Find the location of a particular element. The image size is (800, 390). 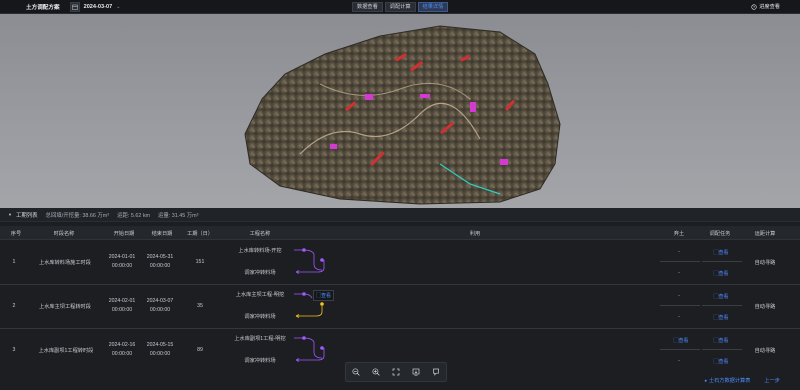

waste-view-link: ▢查看 is located at coordinates (681, 340).